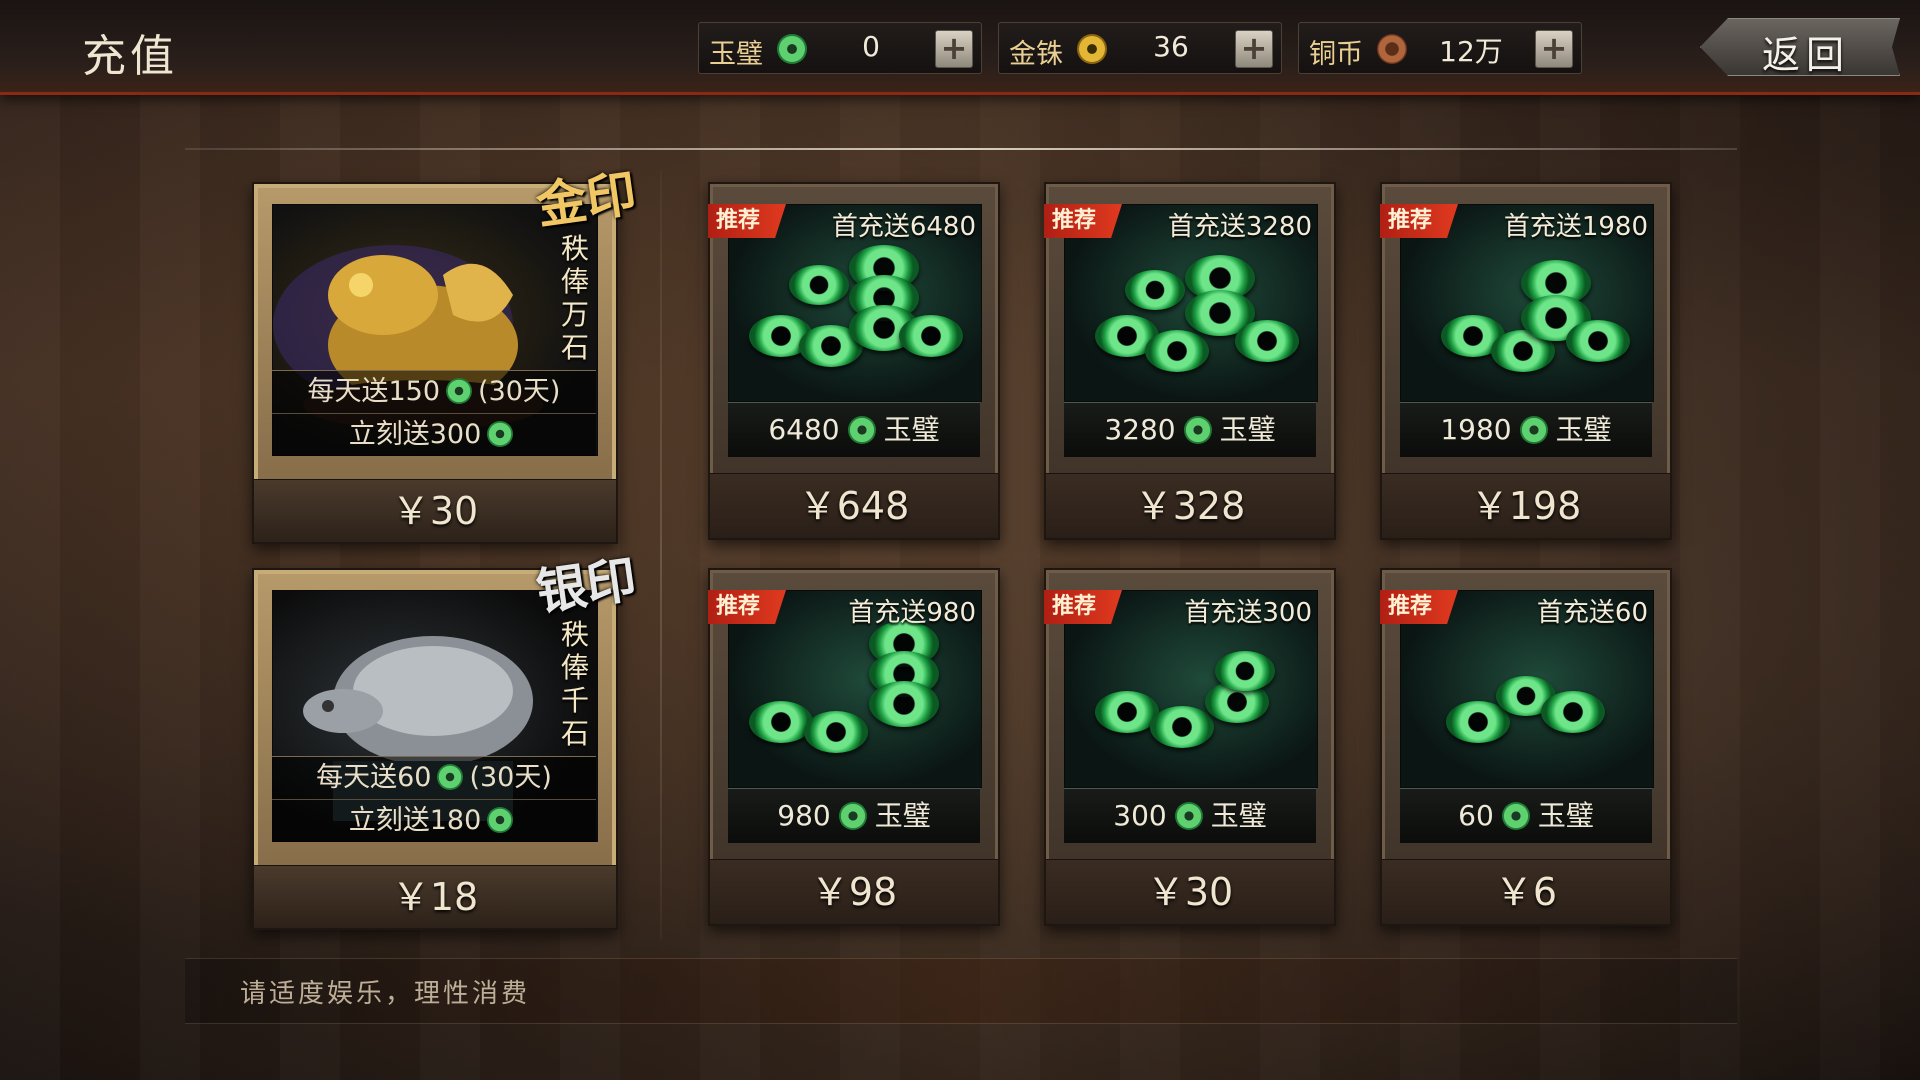 Image resolution: width=1920 pixels, height=1080 pixels. Describe the element at coordinates (385, 994) in the screenshot. I see `moderation-notice: 请适度娱乐，理性消费` at that location.